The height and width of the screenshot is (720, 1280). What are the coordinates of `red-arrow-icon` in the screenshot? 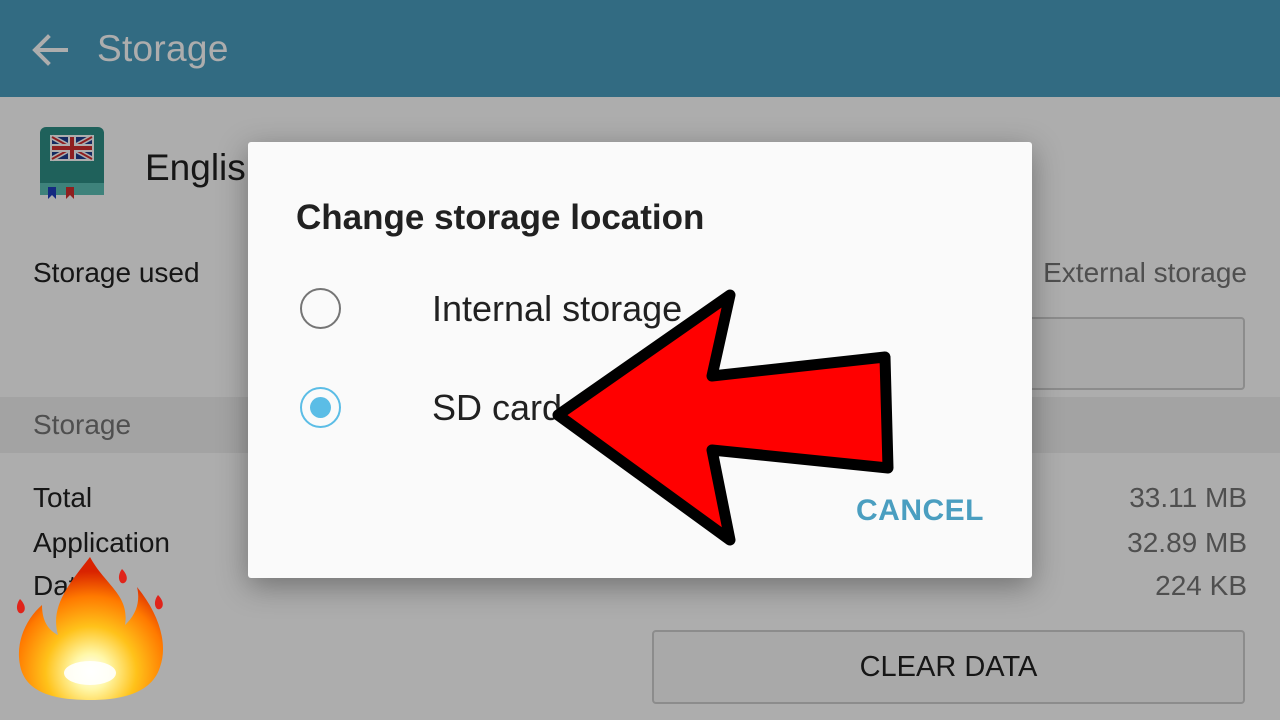 It's located at (723, 417).